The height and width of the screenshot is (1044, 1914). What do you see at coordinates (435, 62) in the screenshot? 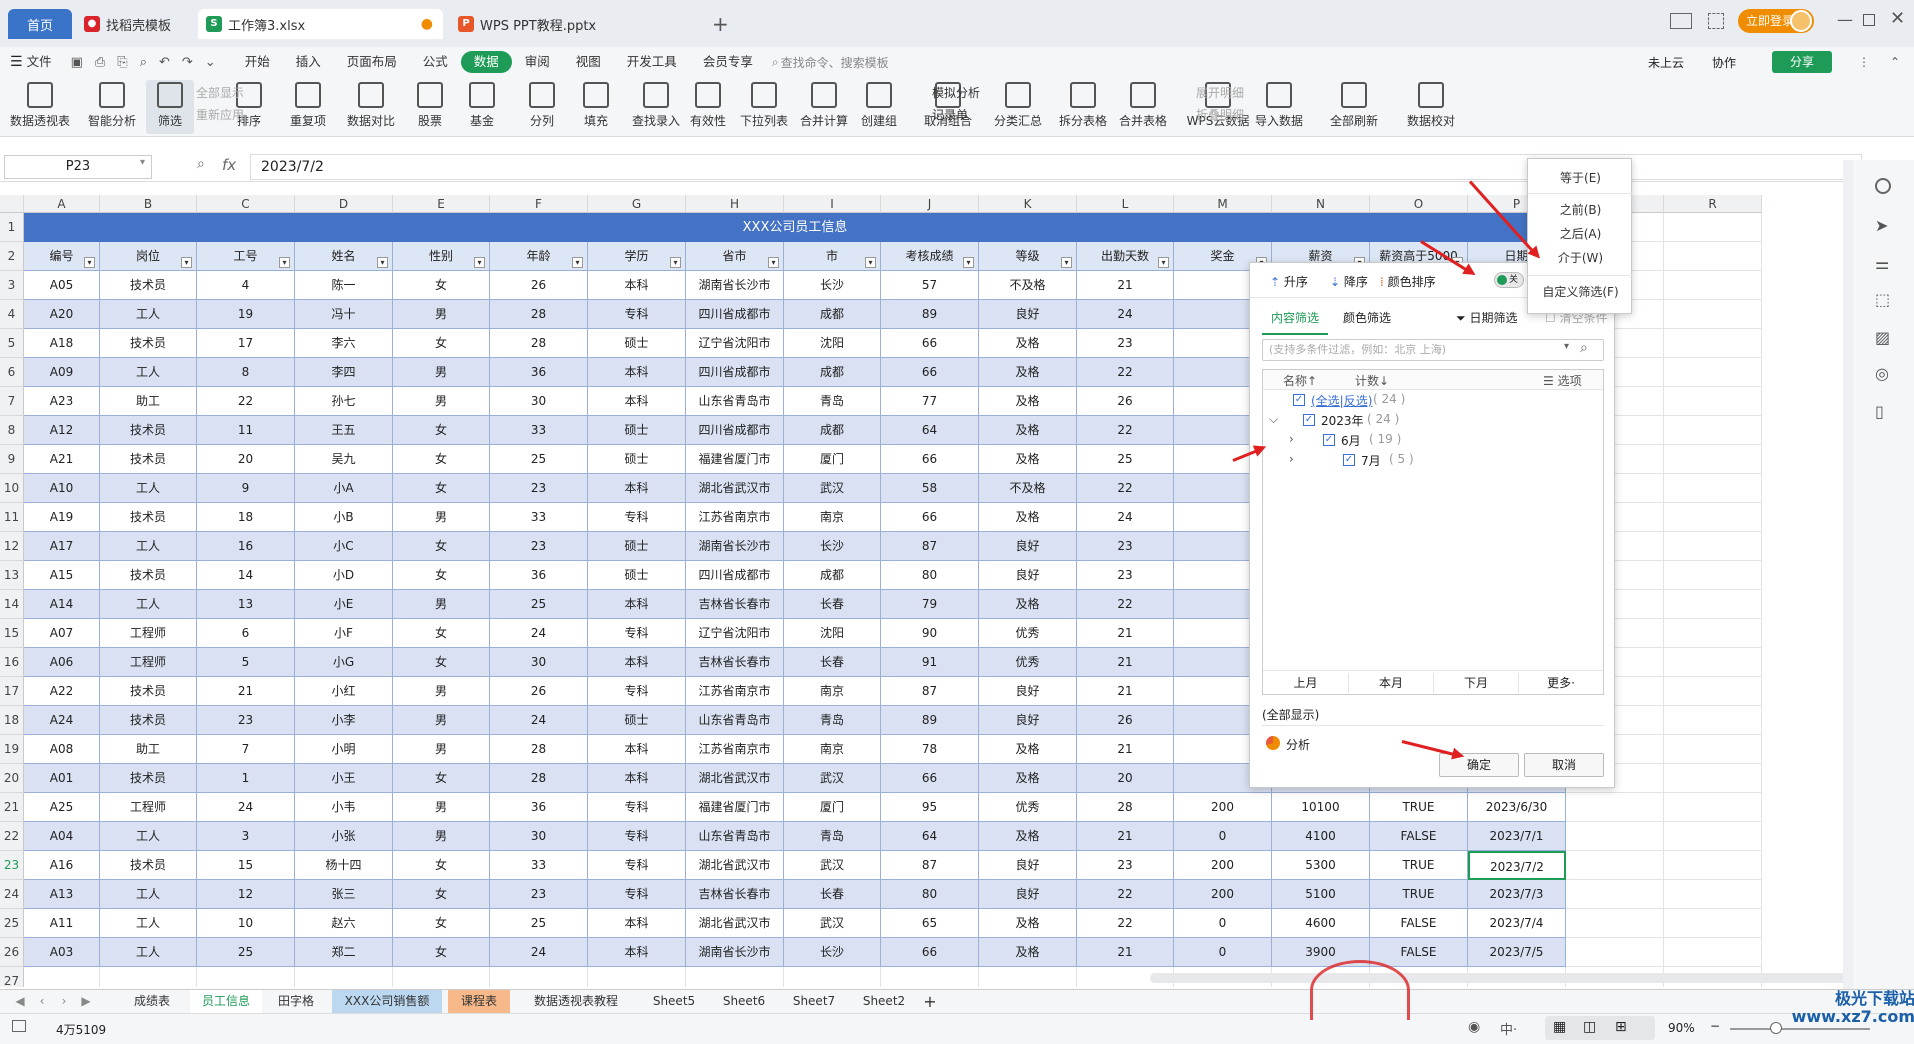
I see `menu-formula: 公式` at bounding box center [435, 62].